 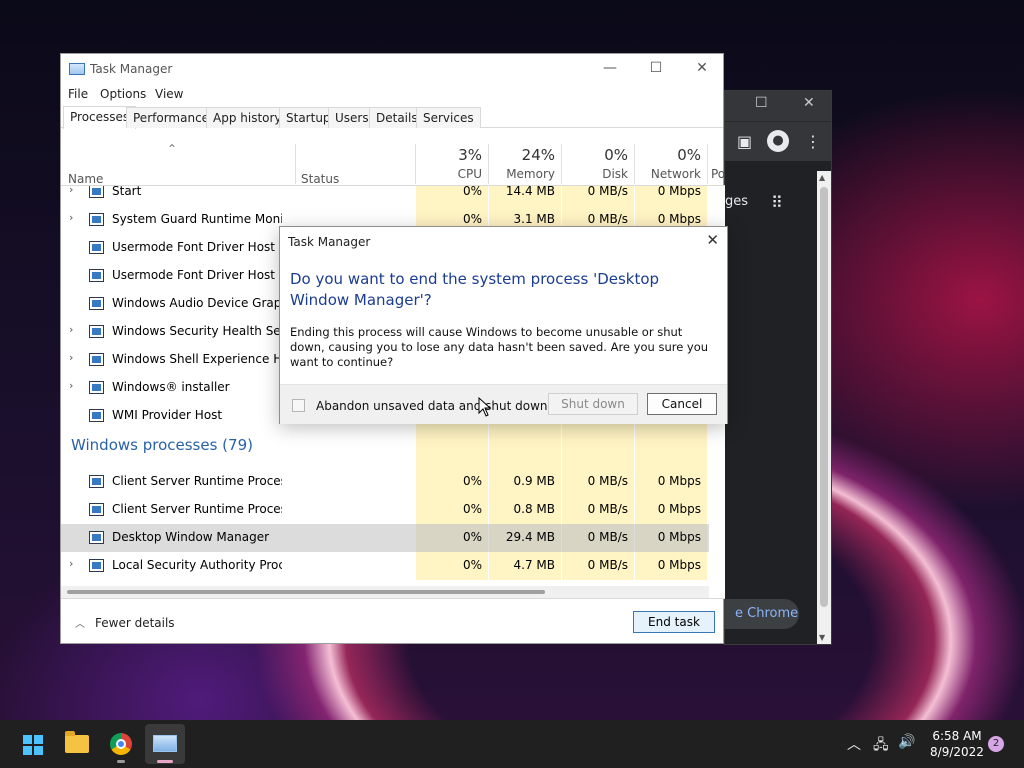 What do you see at coordinates (247, 117) in the screenshot?
I see `tab-app-history: App history` at bounding box center [247, 117].